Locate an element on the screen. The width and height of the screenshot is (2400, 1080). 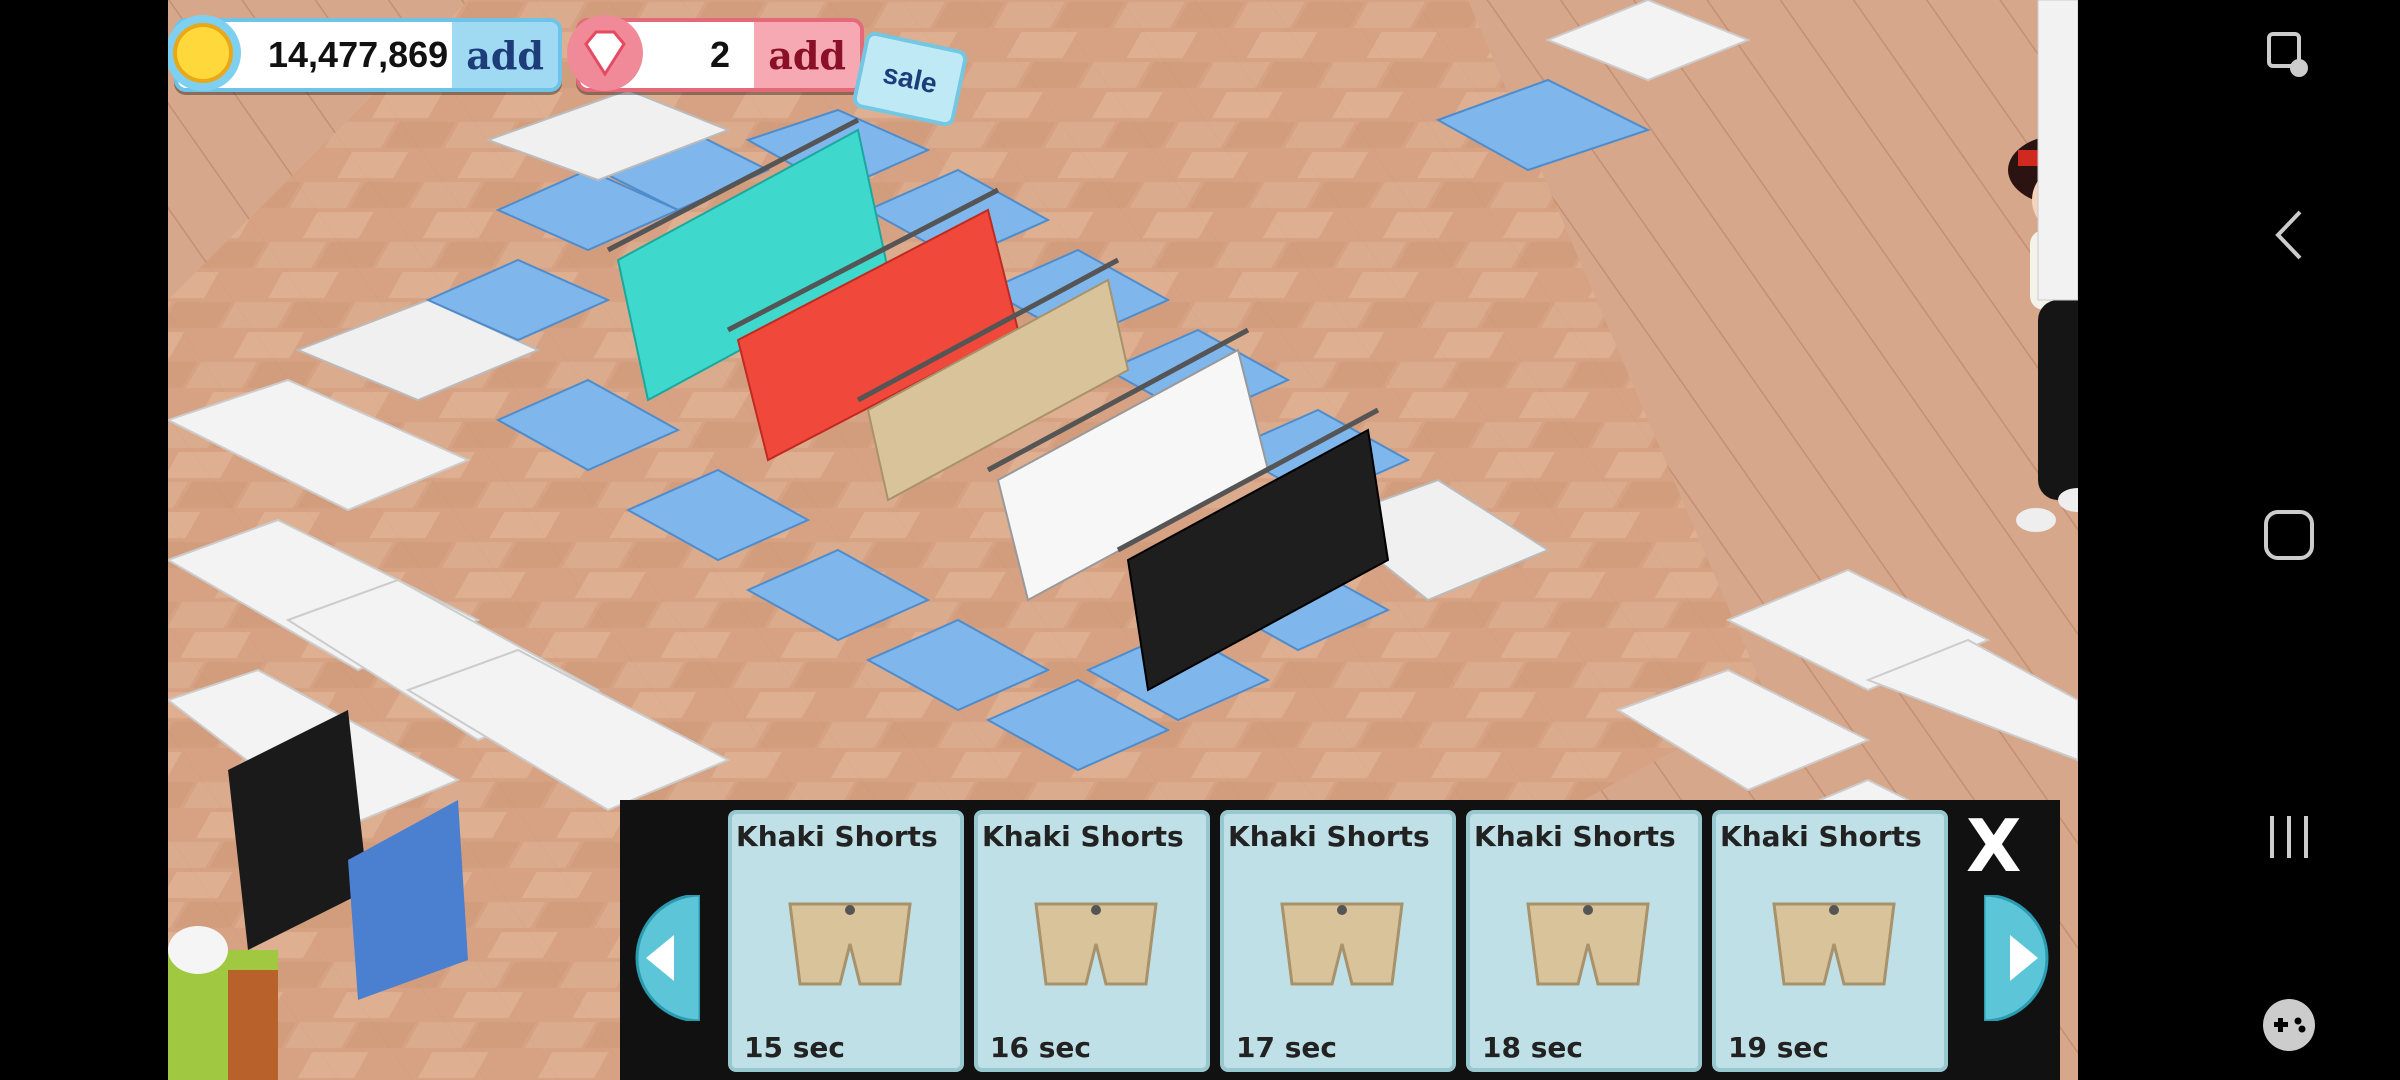
back-icon is located at coordinates (2289, 235).